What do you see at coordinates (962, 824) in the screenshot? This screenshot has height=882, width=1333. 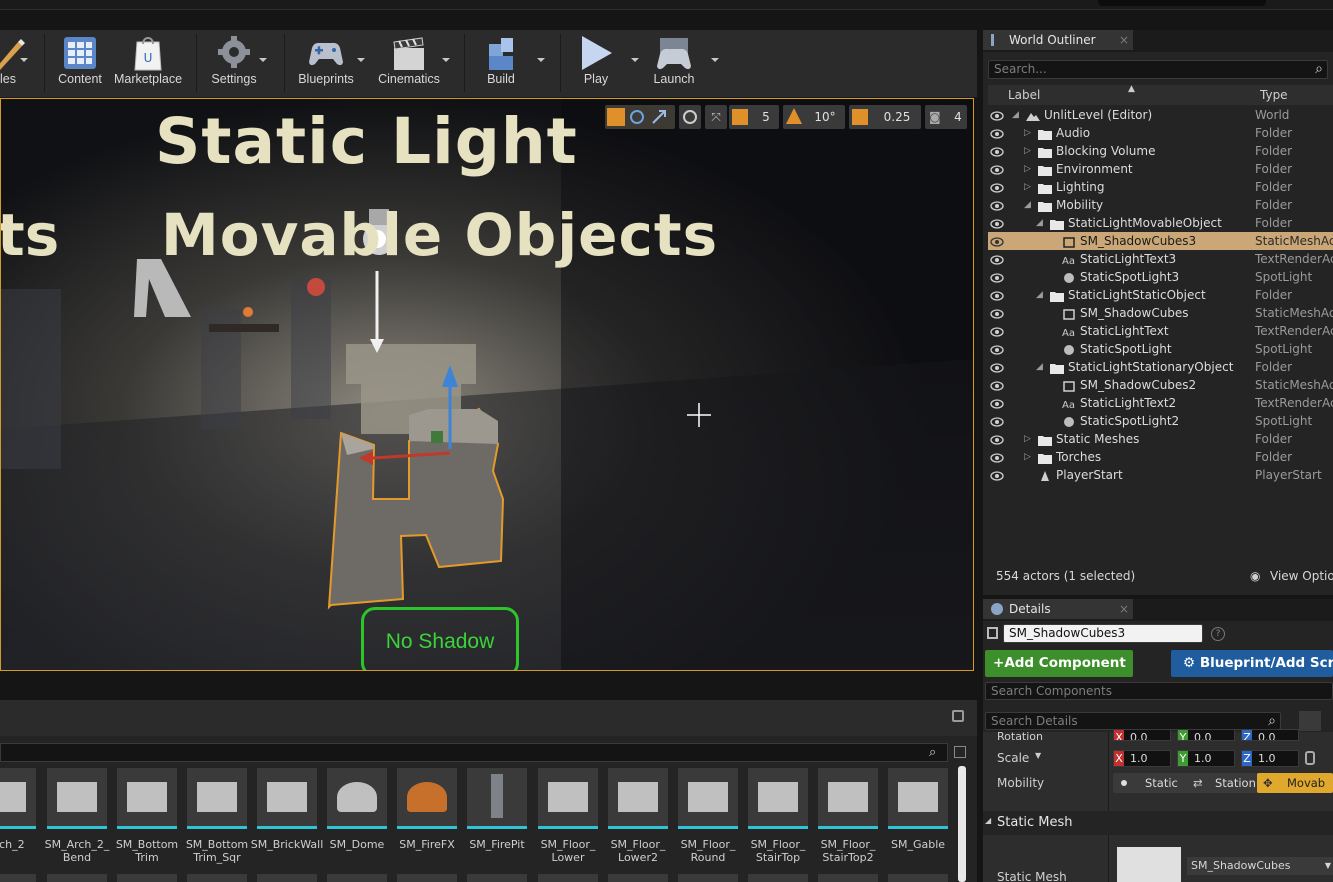 I see `asset-scrollbar` at bounding box center [962, 824].